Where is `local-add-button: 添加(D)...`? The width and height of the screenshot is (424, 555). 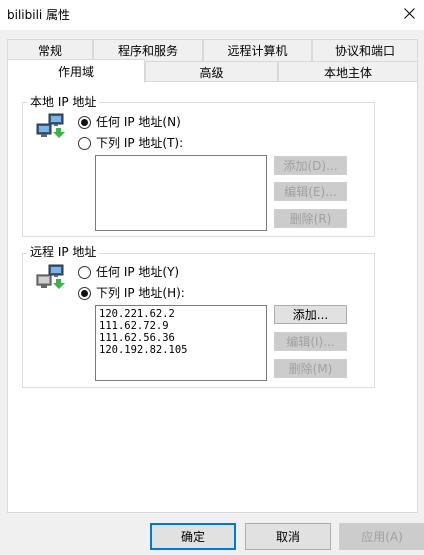 local-add-button: 添加(D)... is located at coordinates (310, 165).